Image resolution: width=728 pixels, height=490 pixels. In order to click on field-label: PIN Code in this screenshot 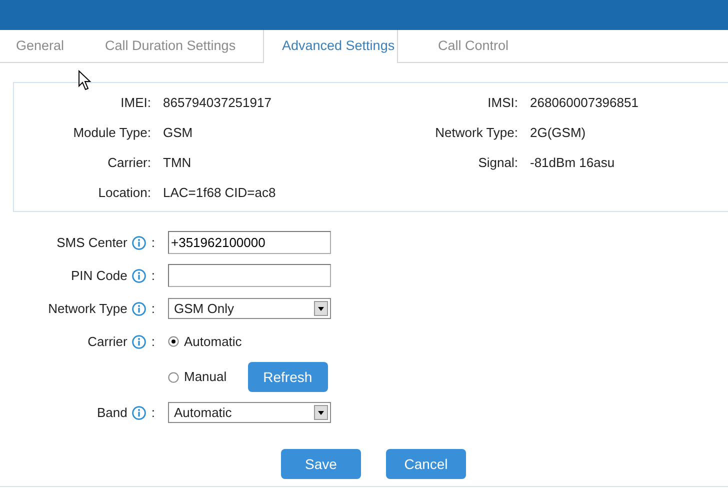, I will do `click(99, 275)`.